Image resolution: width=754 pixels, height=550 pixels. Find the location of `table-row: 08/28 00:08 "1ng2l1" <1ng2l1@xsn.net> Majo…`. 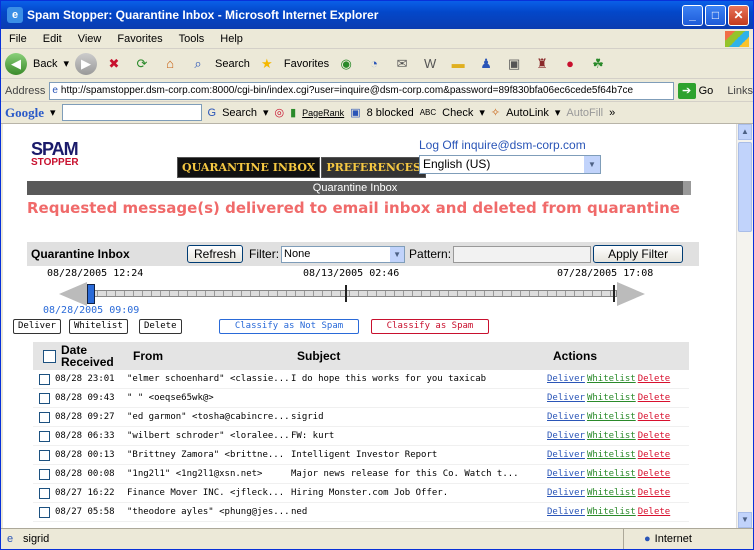

table-row: 08/28 00:08 "1ng2l1" <1ng2l1@xsn.net> Majo… is located at coordinates (361, 474).